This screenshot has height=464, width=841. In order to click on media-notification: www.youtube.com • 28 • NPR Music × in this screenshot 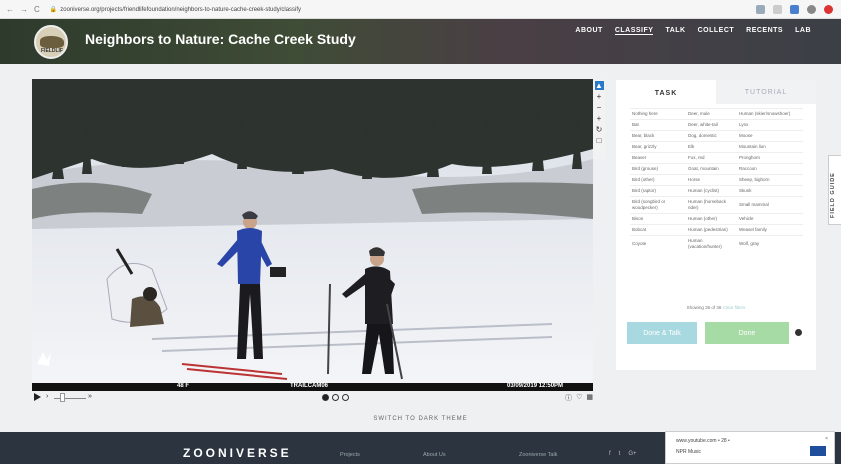, I will do `click(750, 447)`.